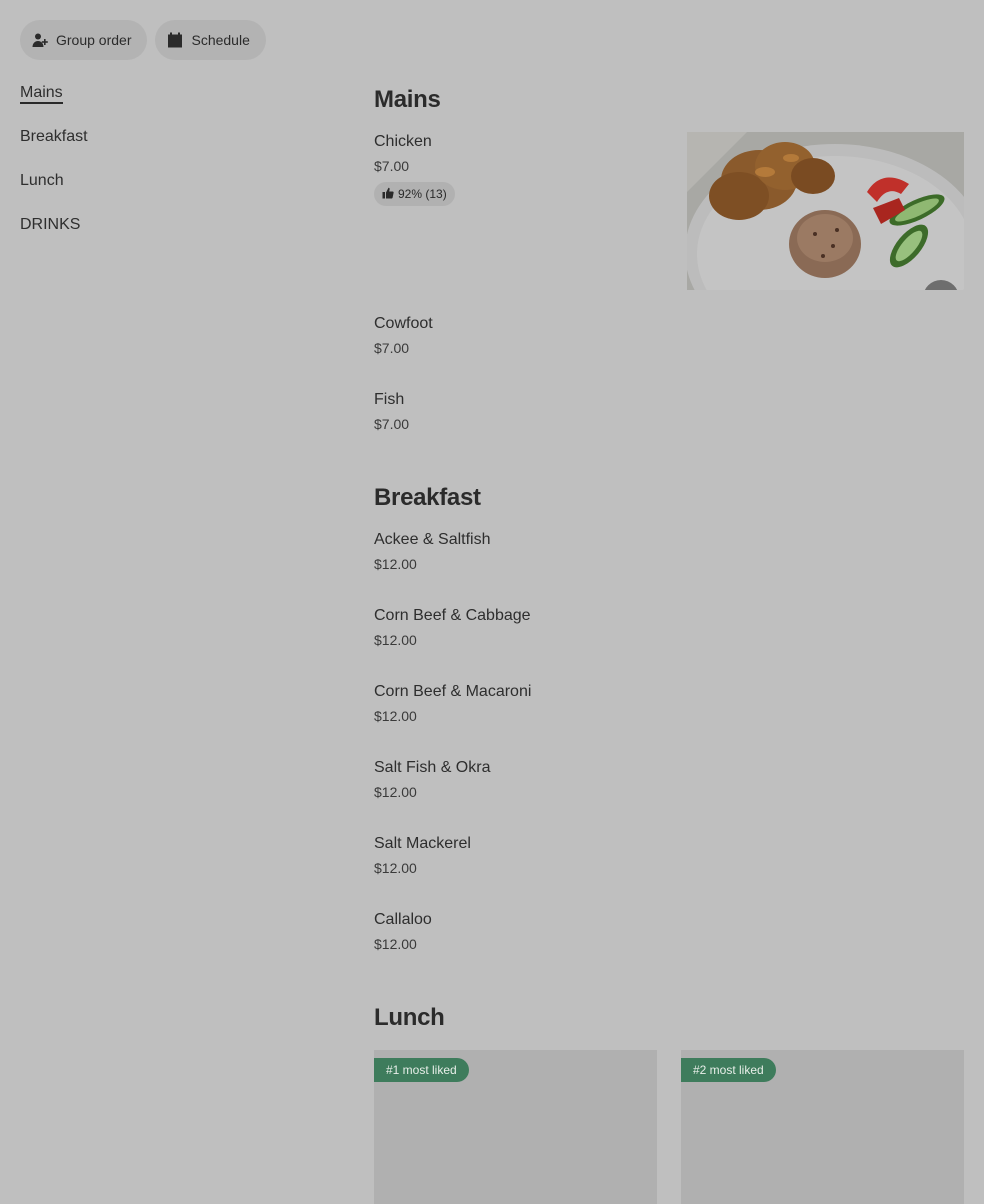 The height and width of the screenshot is (1204, 984). I want to click on nav-item-label: DRINKS, so click(50, 224).